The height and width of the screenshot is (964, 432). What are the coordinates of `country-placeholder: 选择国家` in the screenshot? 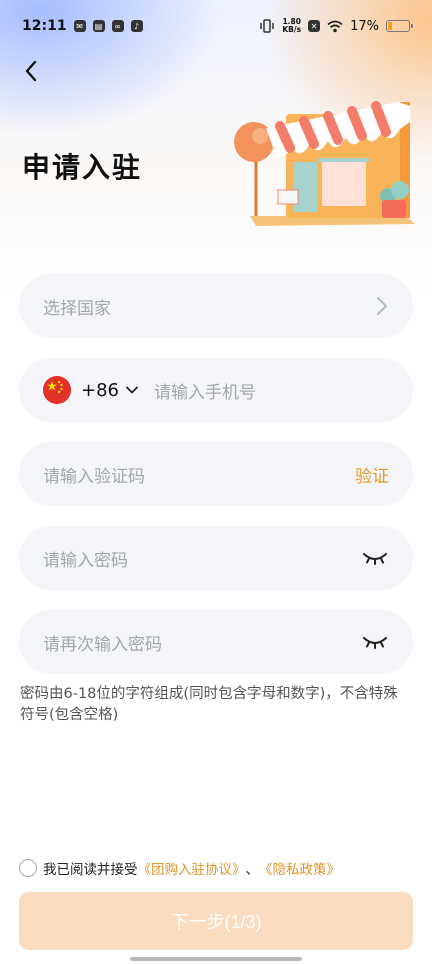 It's located at (77, 308).